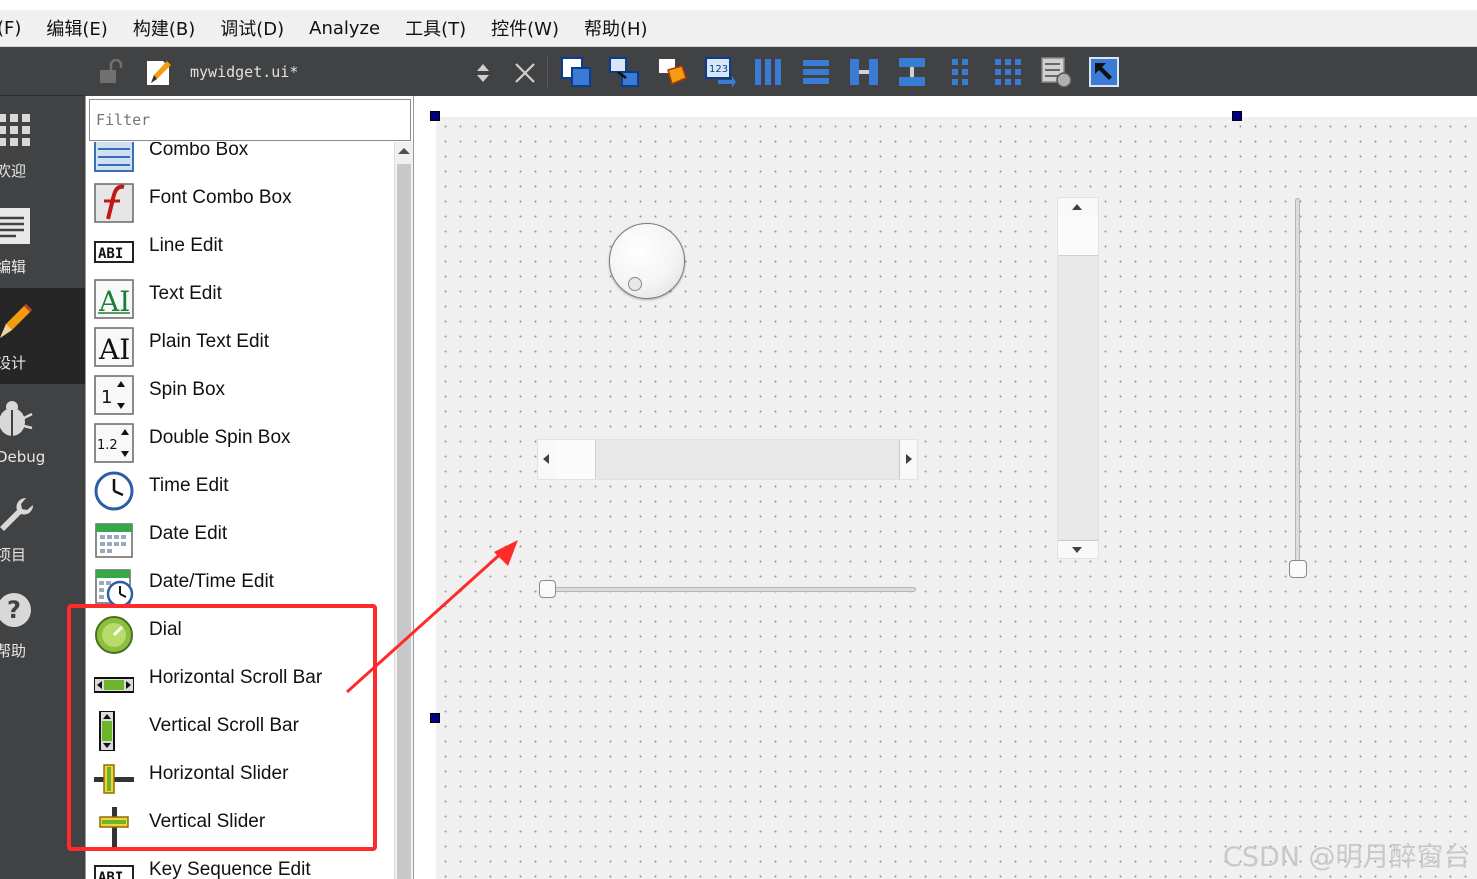  What do you see at coordinates (76, 28) in the screenshot?
I see `menu-edit: 编辑(E)` at bounding box center [76, 28].